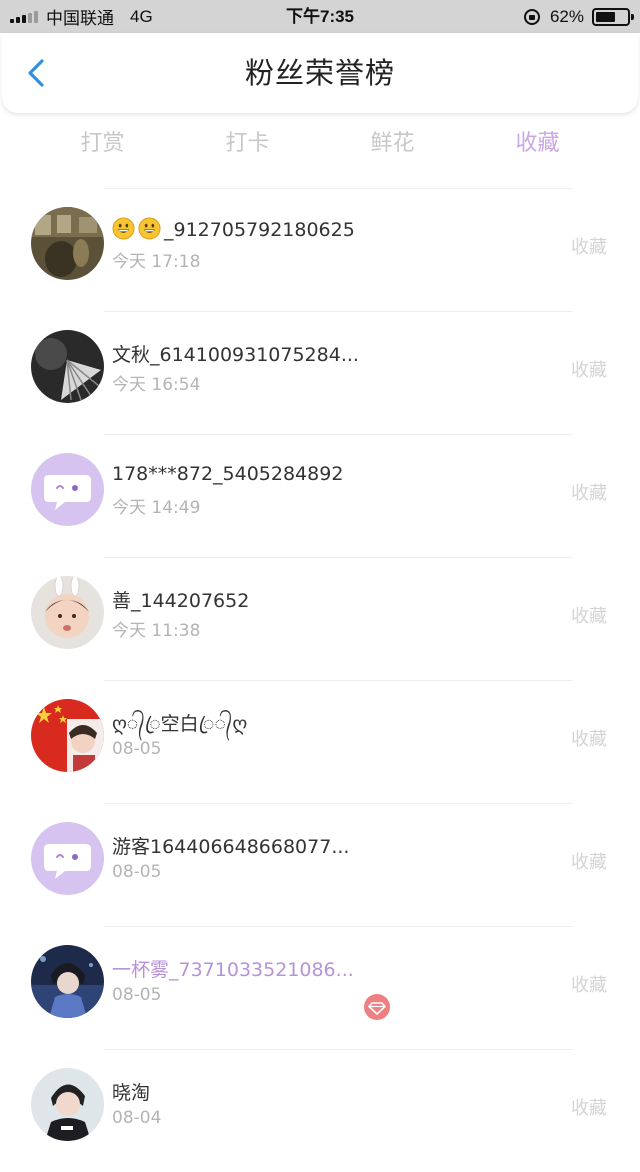 This screenshot has width=640, height=1172. Describe the element at coordinates (228, 474) in the screenshot. I see `fan-name: 178***872_5405284892` at that location.